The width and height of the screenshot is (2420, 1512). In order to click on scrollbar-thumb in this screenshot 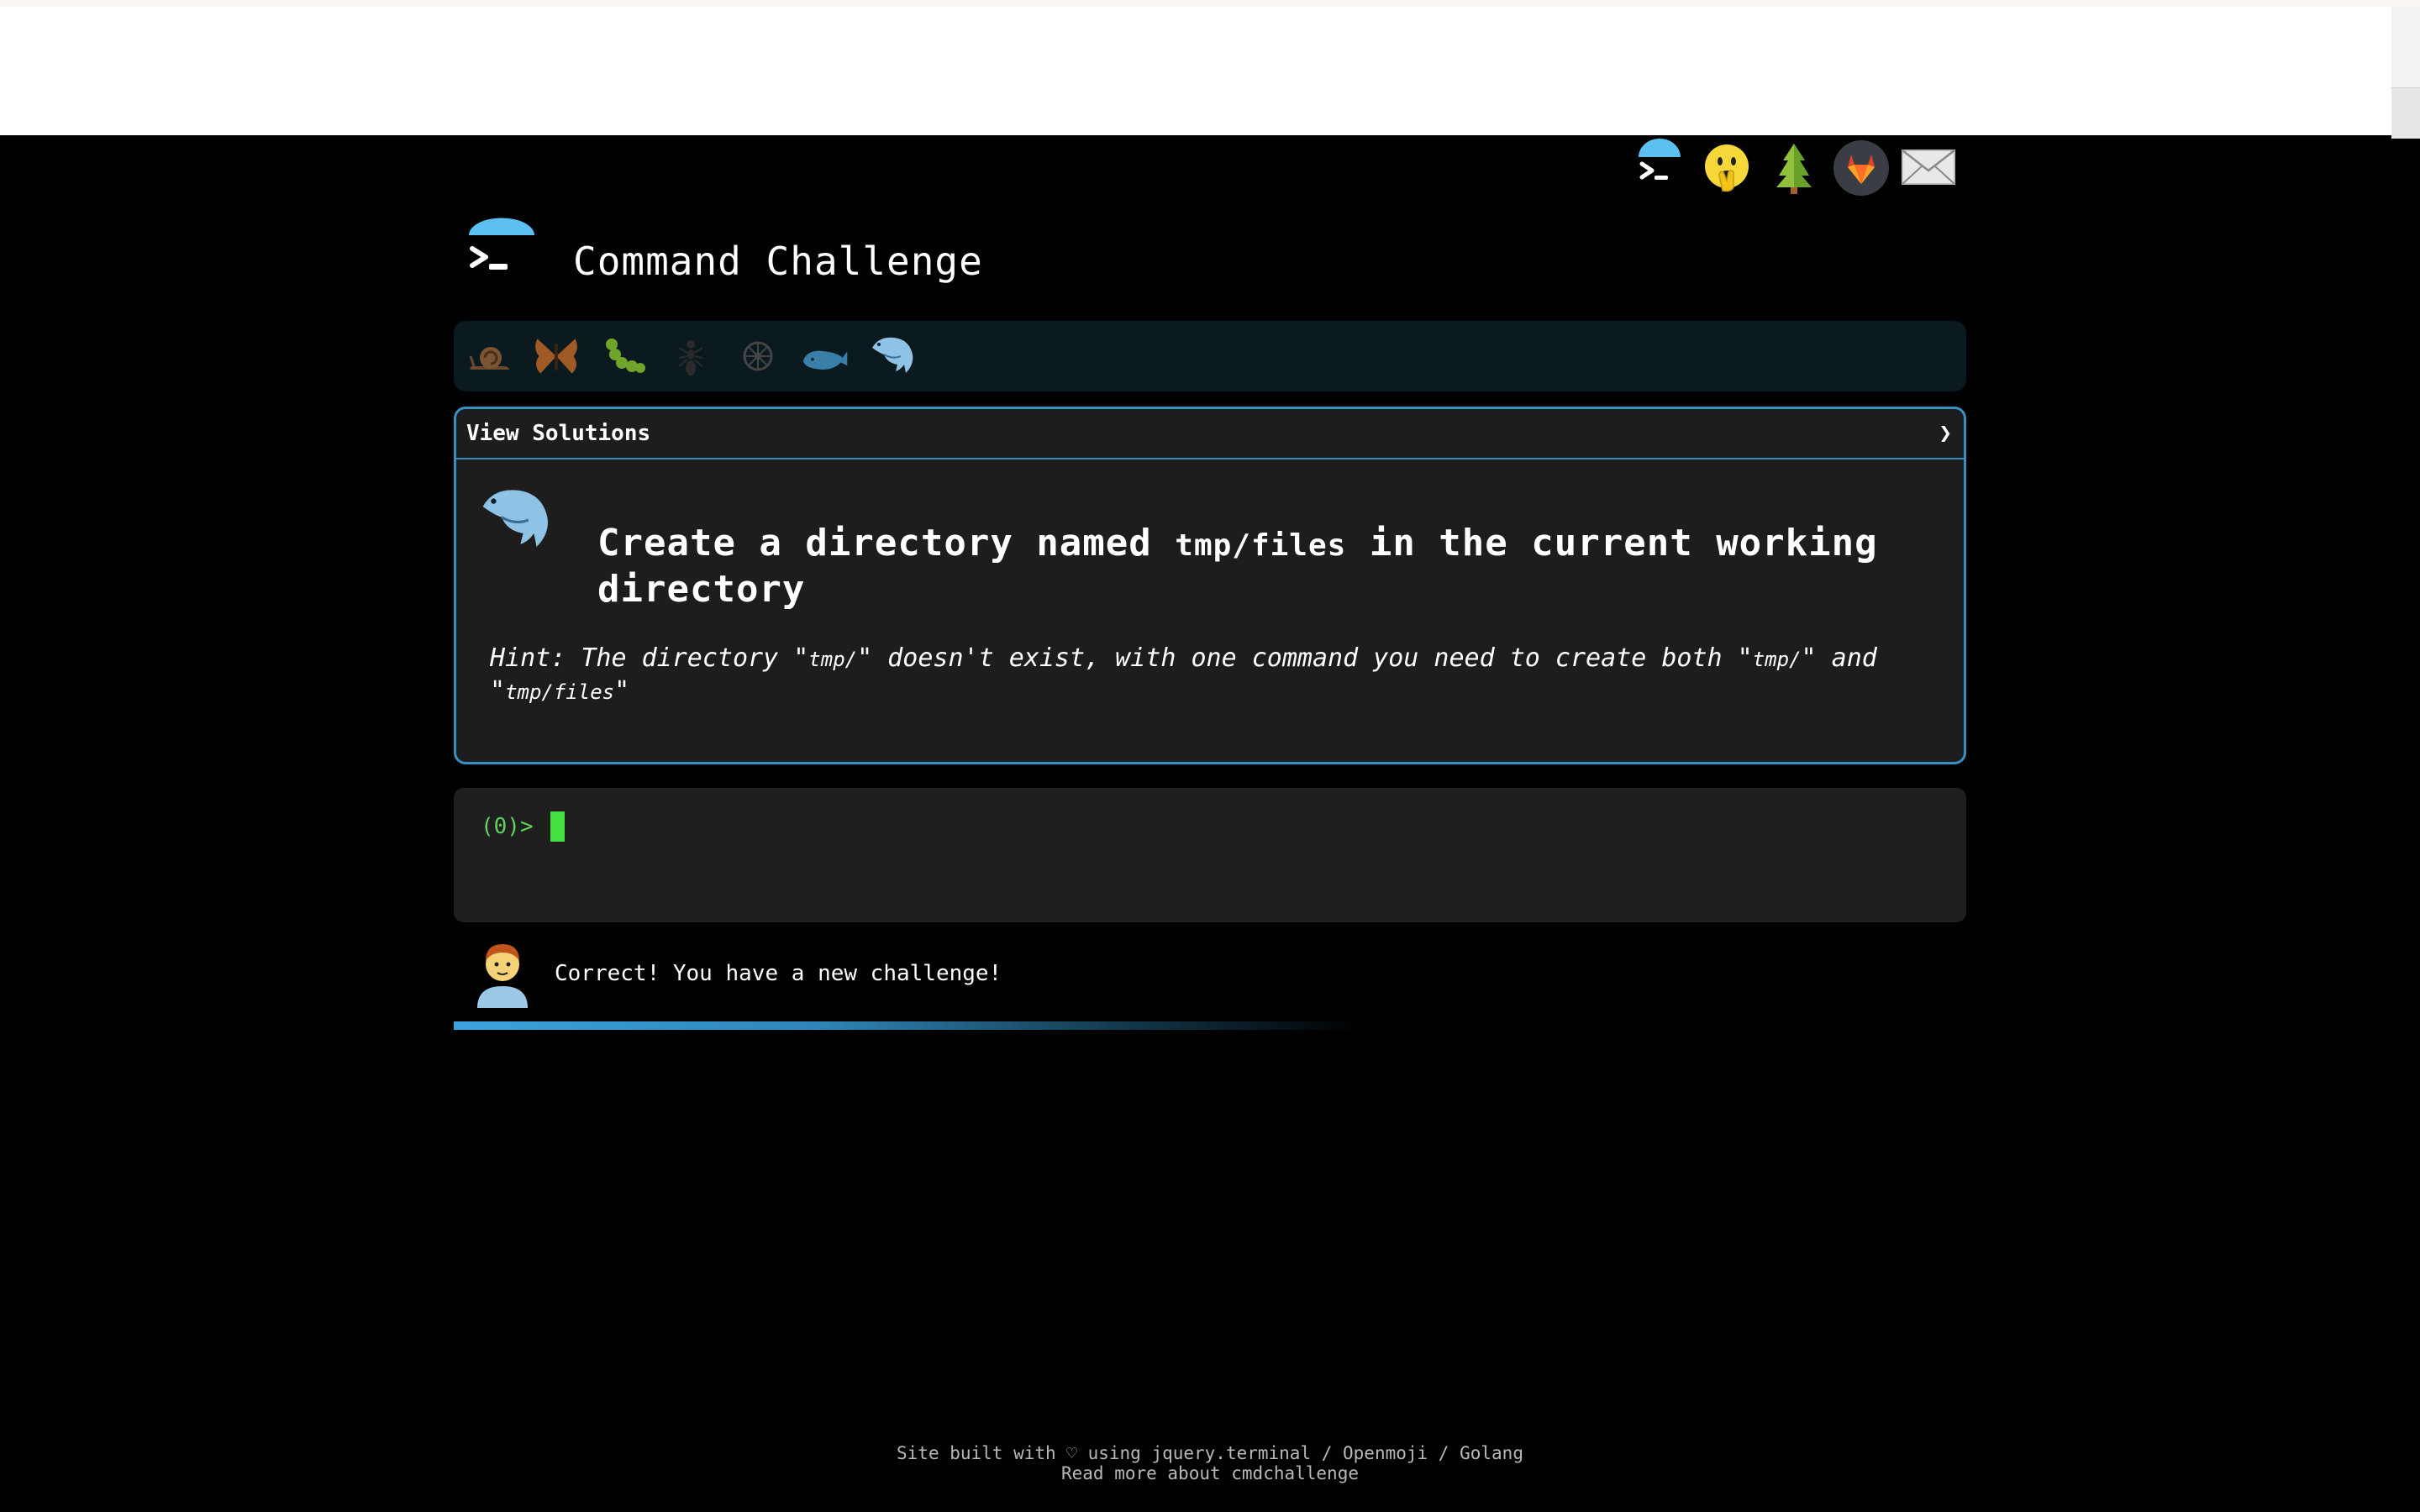, I will do `click(2405, 113)`.